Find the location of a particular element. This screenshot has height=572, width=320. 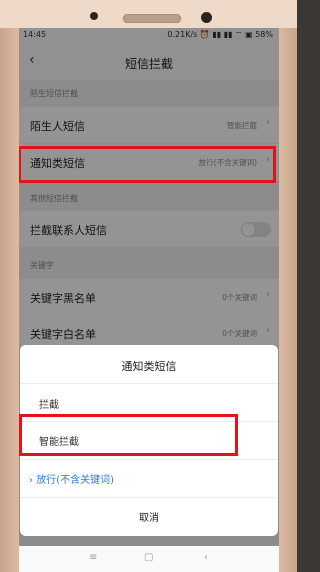

option-block: 拦截 is located at coordinates (49, 403).